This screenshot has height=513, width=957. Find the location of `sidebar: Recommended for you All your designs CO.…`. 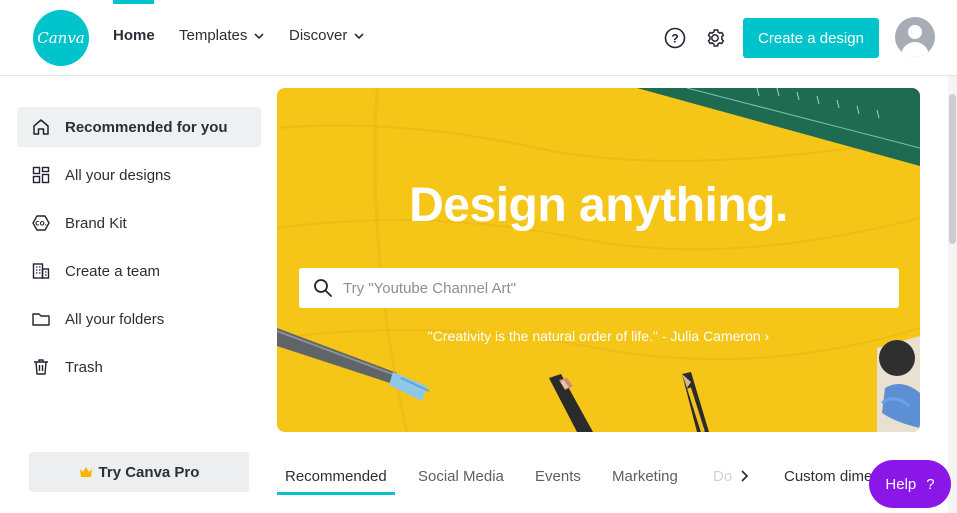

sidebar: Recommended for you All your designs CO.… is located at coordinates (139, 251).